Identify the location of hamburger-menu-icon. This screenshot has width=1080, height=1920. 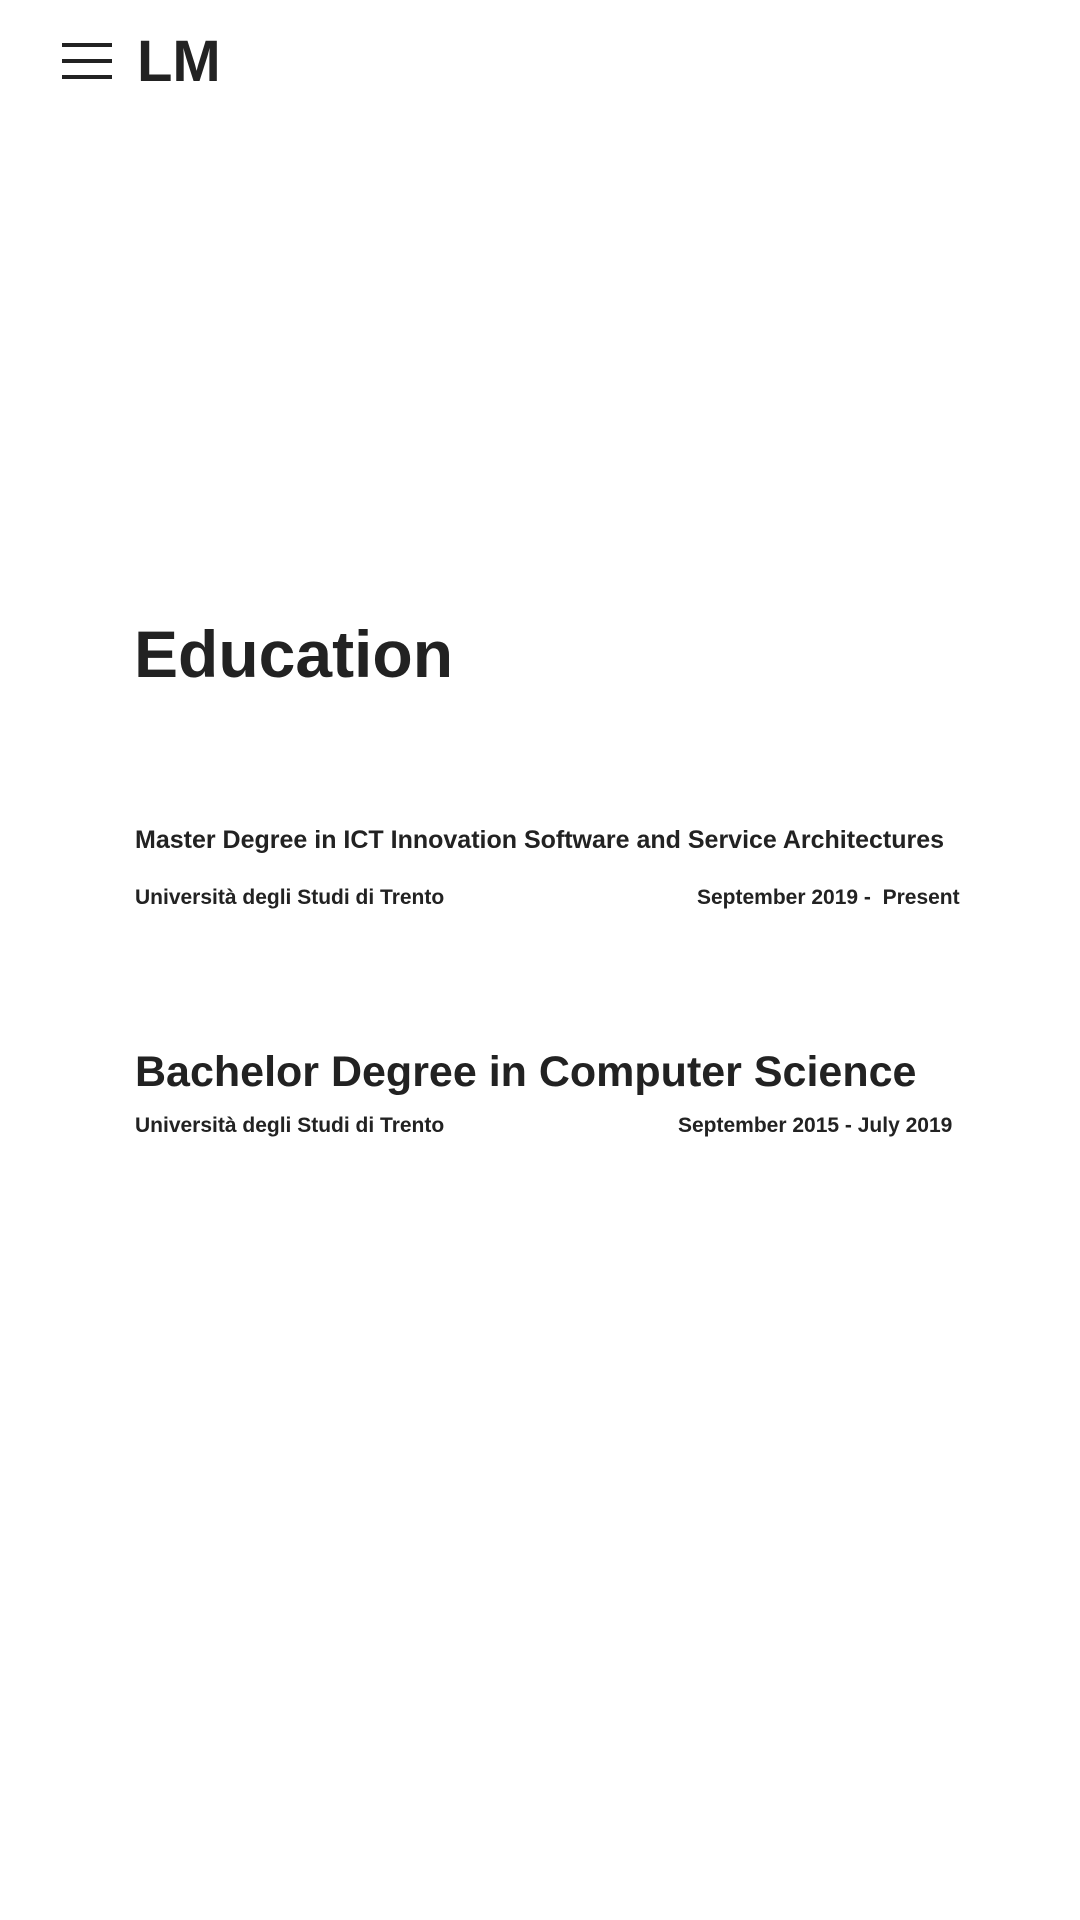
(88, 60).